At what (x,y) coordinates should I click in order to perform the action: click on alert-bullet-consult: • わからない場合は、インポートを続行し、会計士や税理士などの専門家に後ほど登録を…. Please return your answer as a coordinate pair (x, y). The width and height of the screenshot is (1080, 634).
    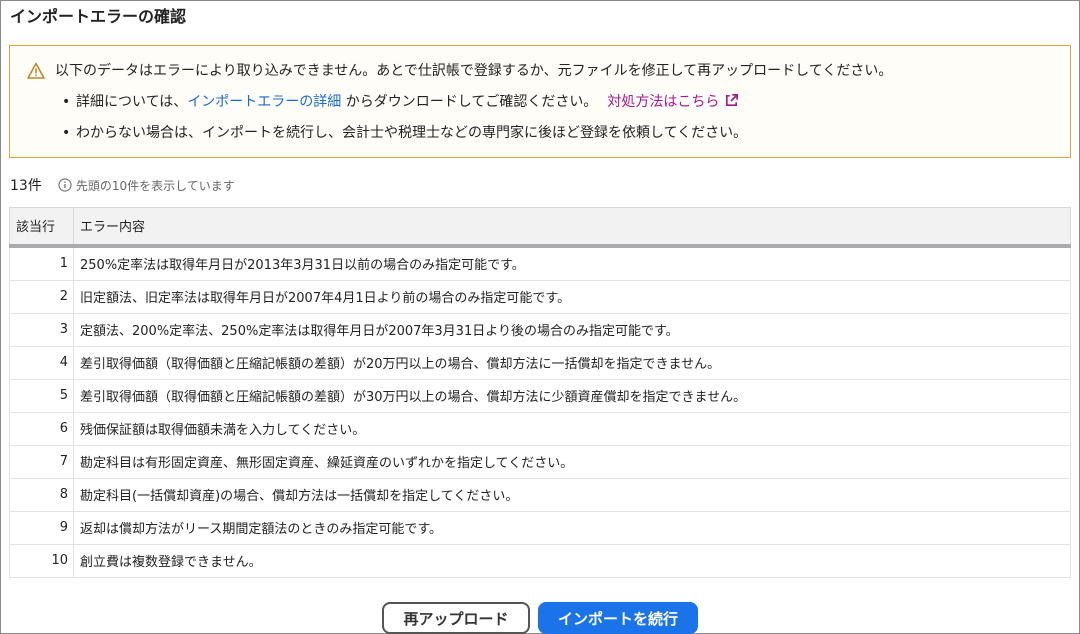
    Looking at the image, I should click on (405, 133).